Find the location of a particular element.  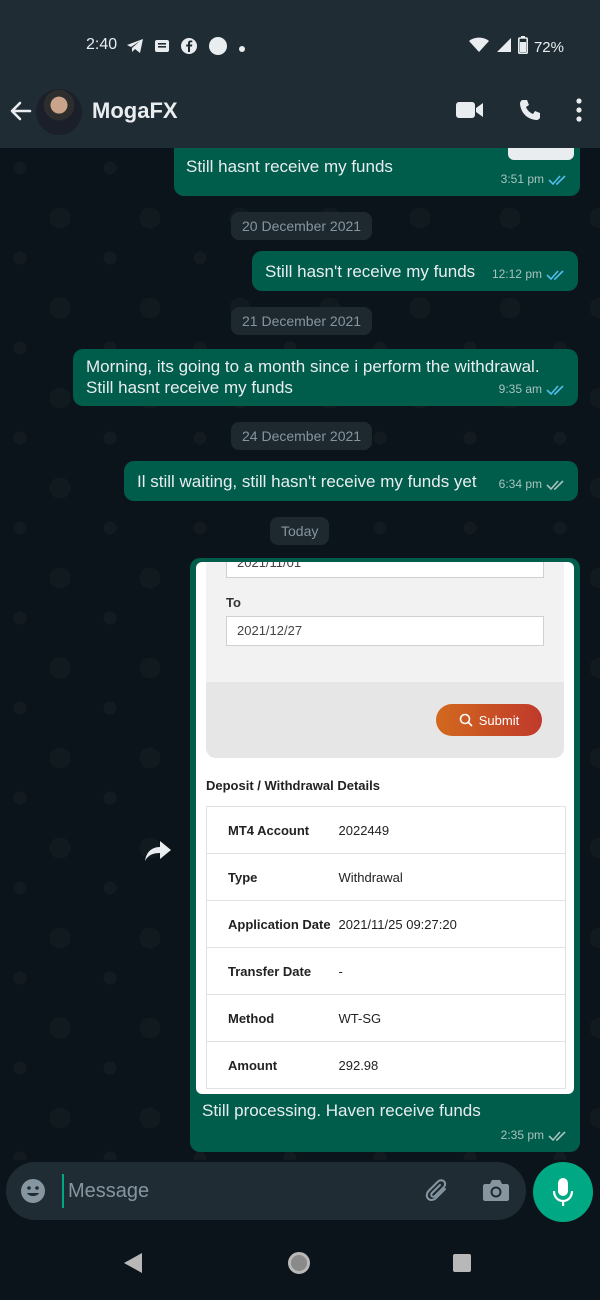

date-chip: Today is located at coordinates (300, 531).